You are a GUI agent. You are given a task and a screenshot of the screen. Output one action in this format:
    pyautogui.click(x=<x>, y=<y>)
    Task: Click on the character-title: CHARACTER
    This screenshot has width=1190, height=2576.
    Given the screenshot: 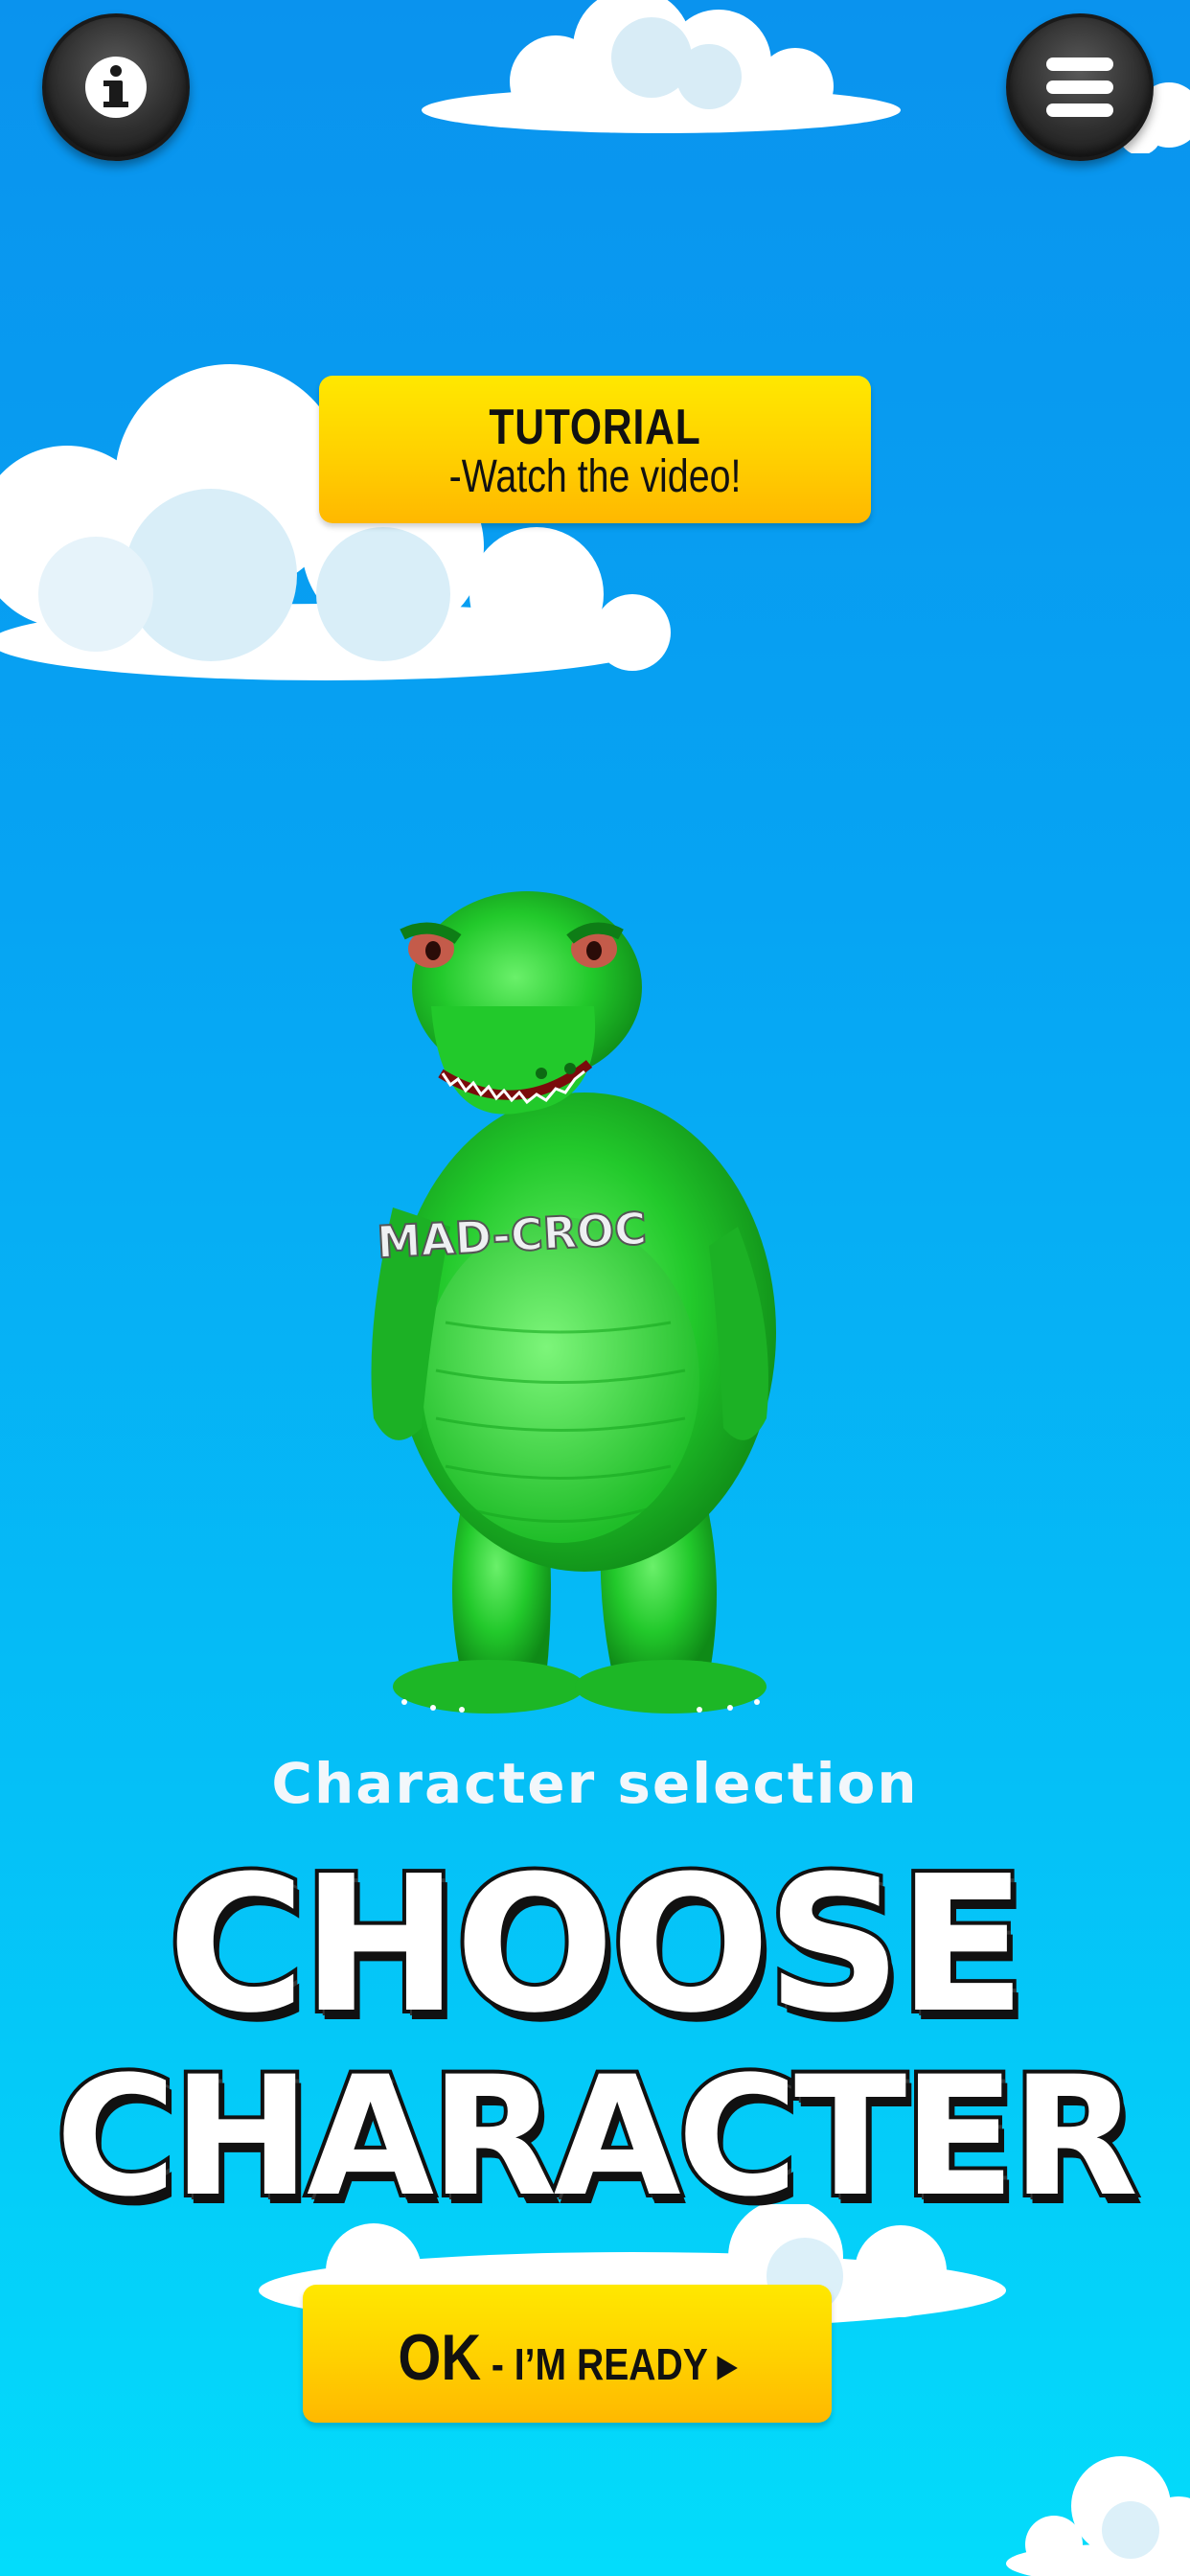 What is the action you would take?
    pyautogui.click(x=597, y=2137)
    